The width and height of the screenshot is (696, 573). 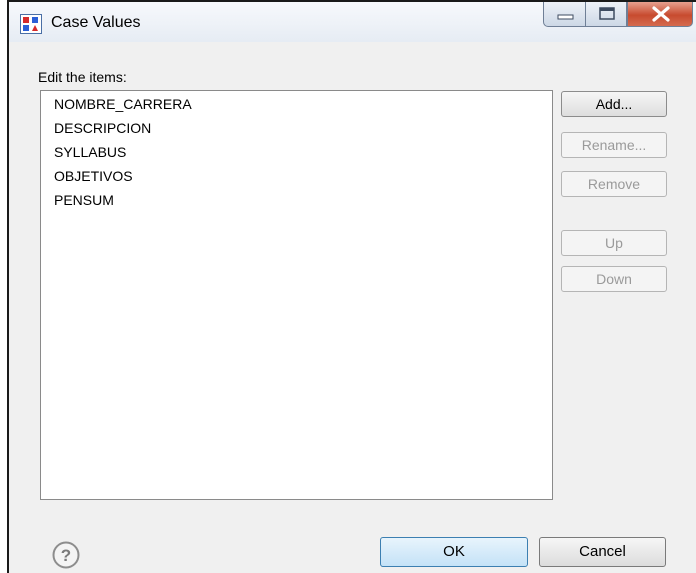 I want to click on list-item: NOMBRE_CARRERA, so click(x=123, y=104).